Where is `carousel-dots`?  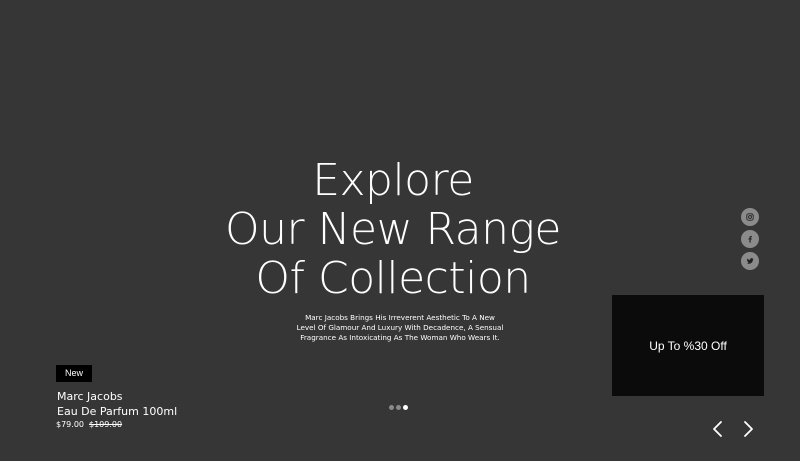
carousel-dots is located at coordinates (398, 408).